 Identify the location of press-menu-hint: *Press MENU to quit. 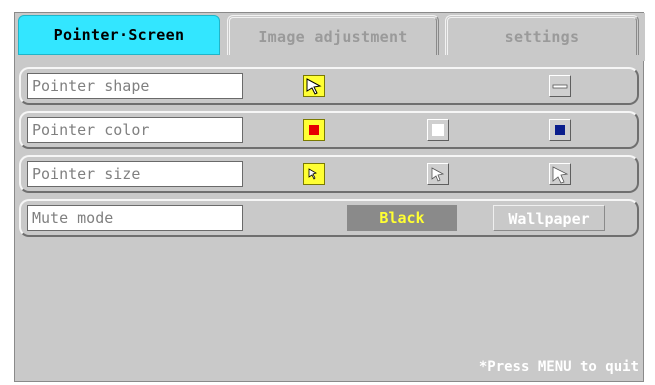
(558, 367).